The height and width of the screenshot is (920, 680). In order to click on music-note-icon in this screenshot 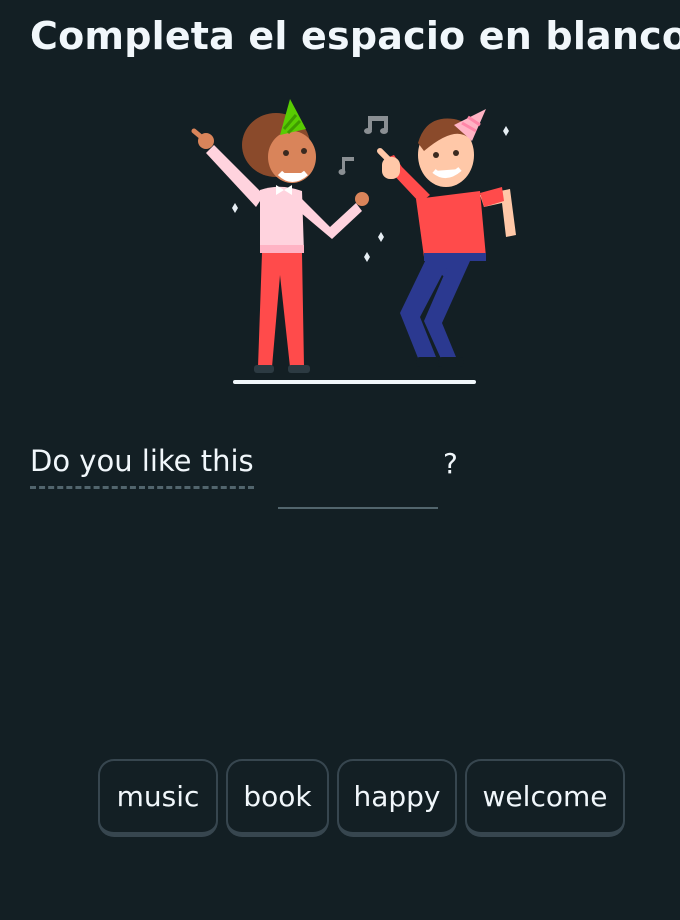, I will do `click(363, 145)`.